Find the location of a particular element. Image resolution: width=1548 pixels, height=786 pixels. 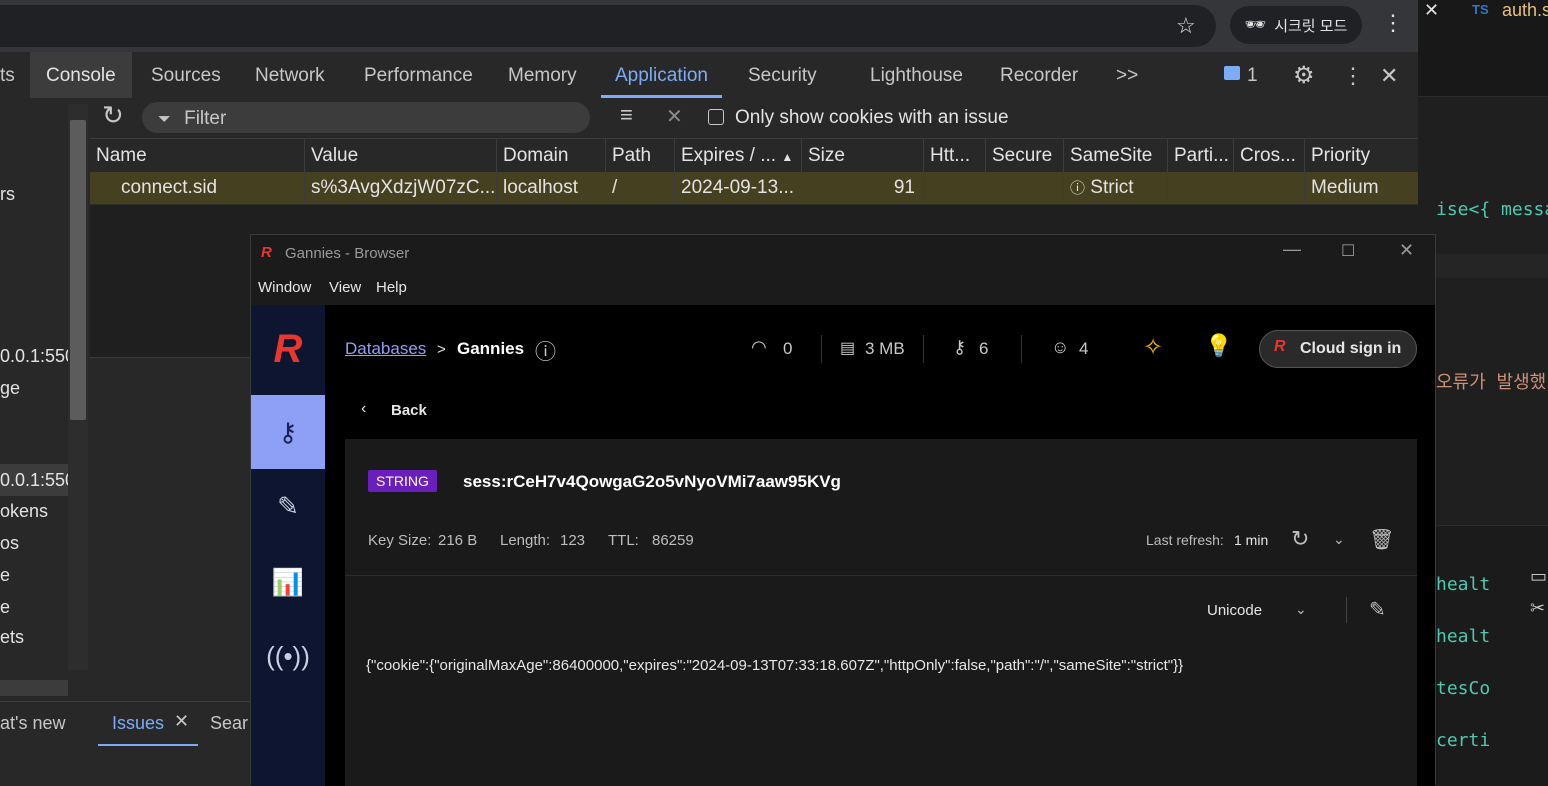

col-header-priority: Priority is located at coordinates (1361, 155).